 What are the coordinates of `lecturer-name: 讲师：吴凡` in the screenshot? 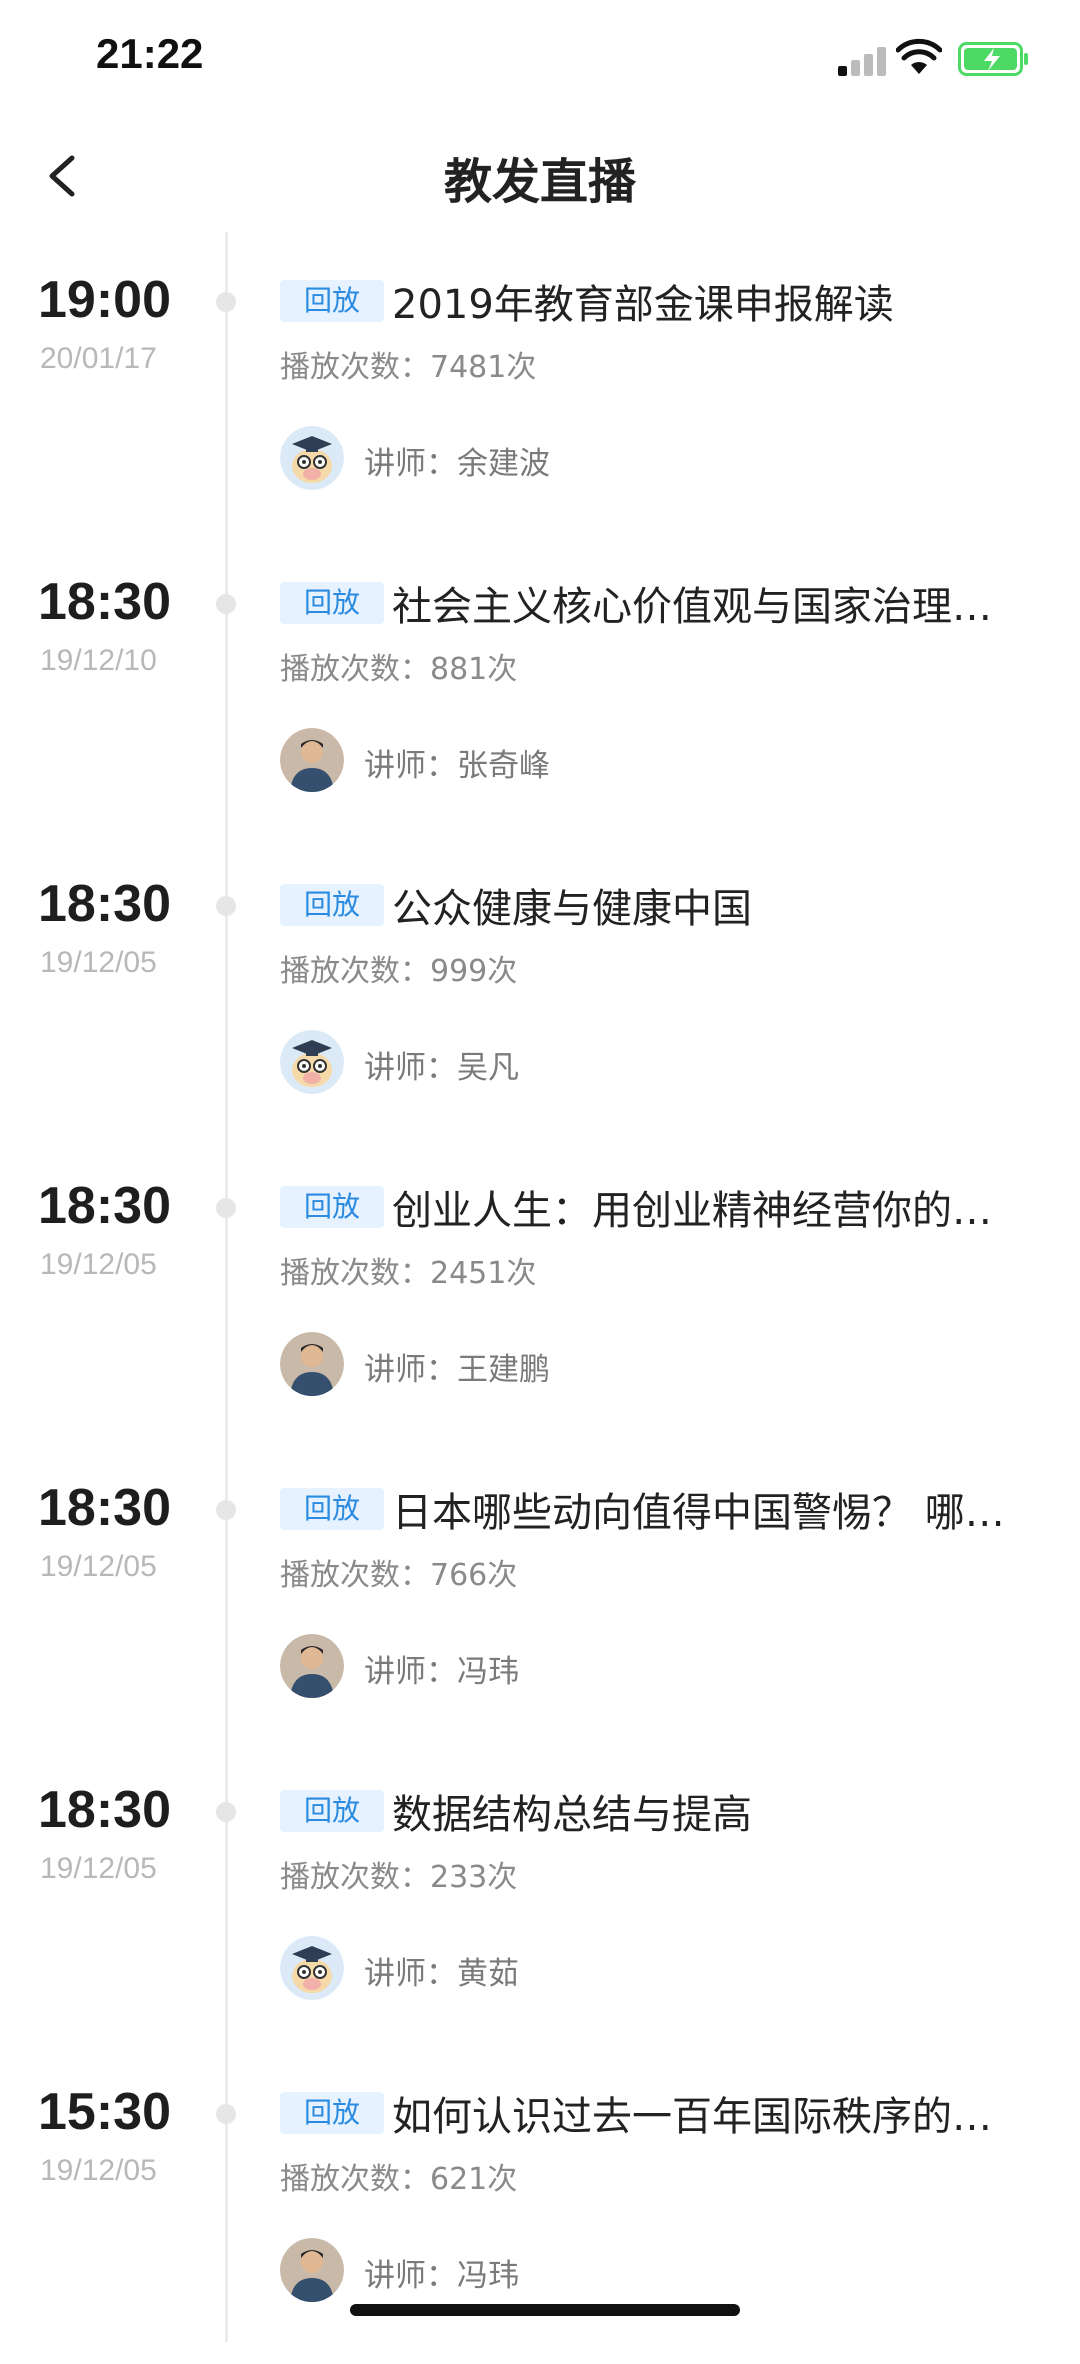 It's located at (441, 1068).